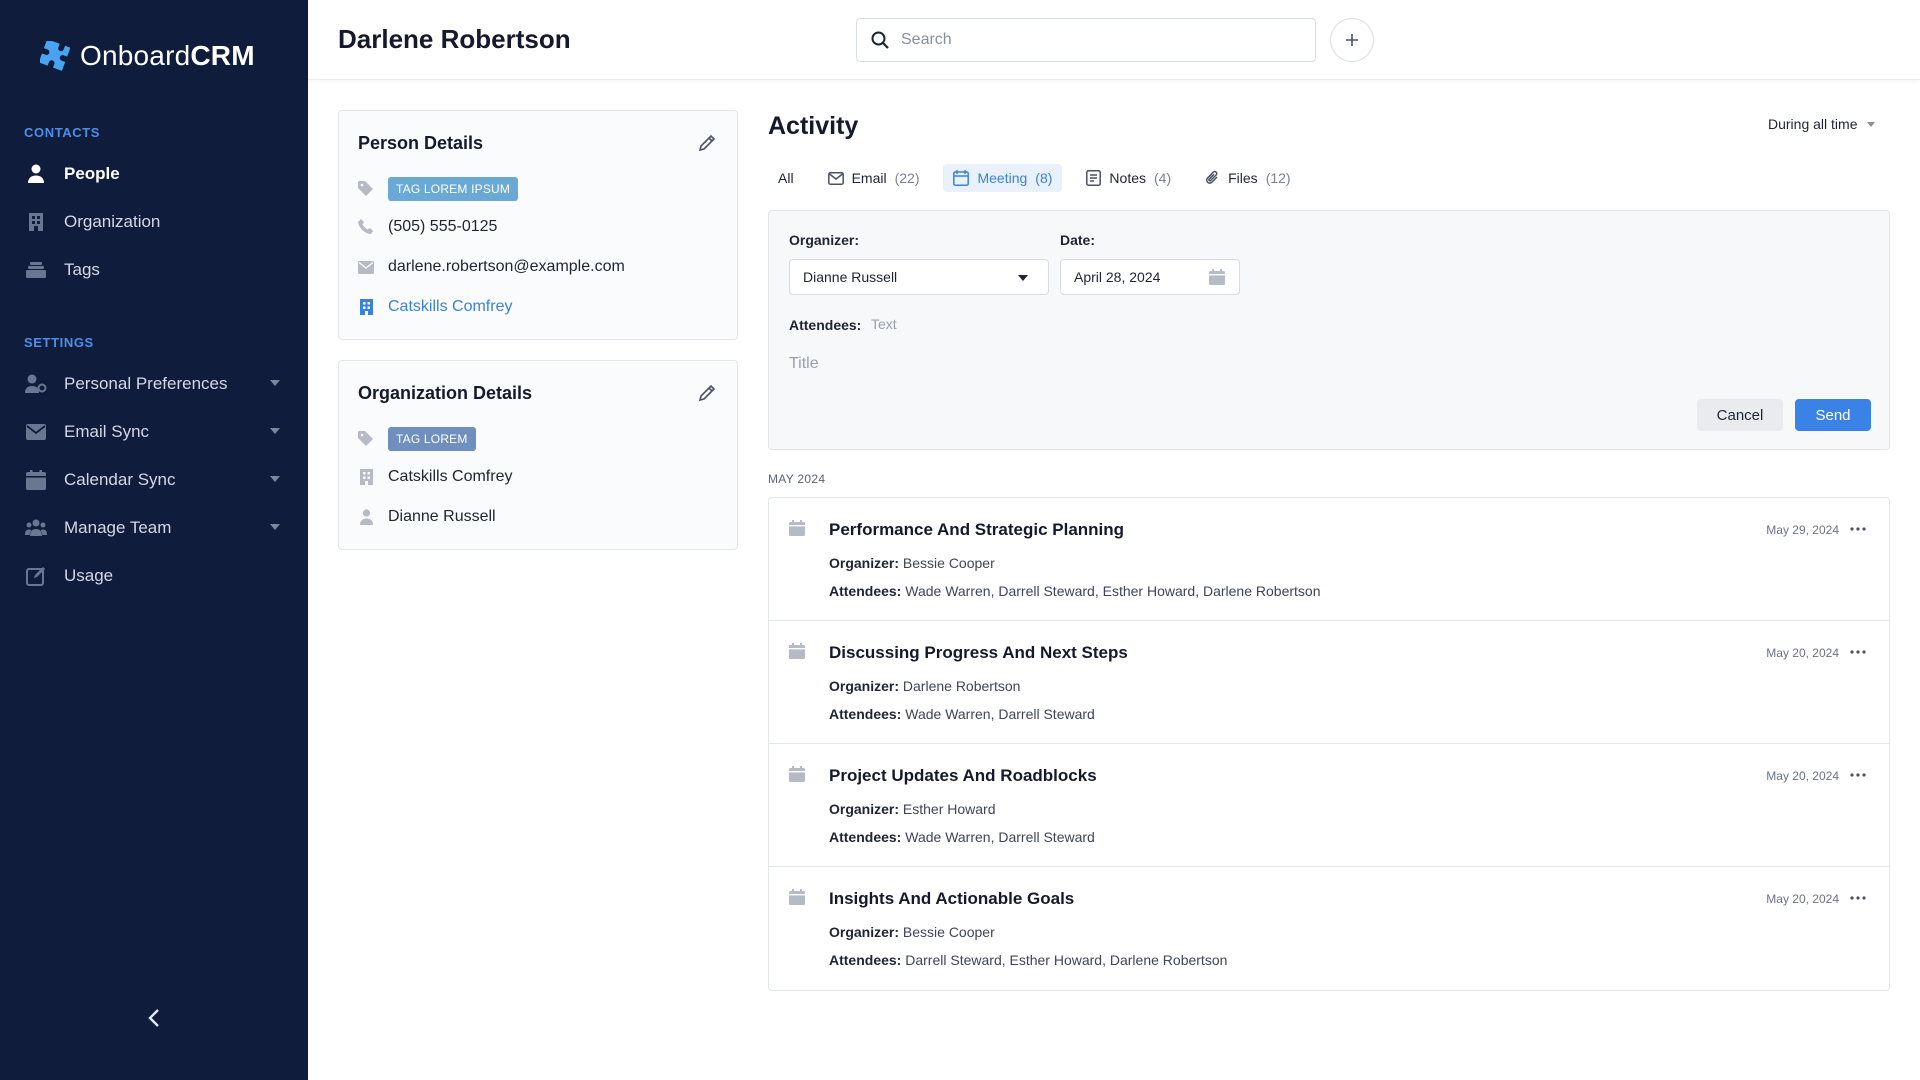  What do you see at coordinates (1094, 178) in the screenshot?
I see `note-icon` at bounding box center [1094, 178].